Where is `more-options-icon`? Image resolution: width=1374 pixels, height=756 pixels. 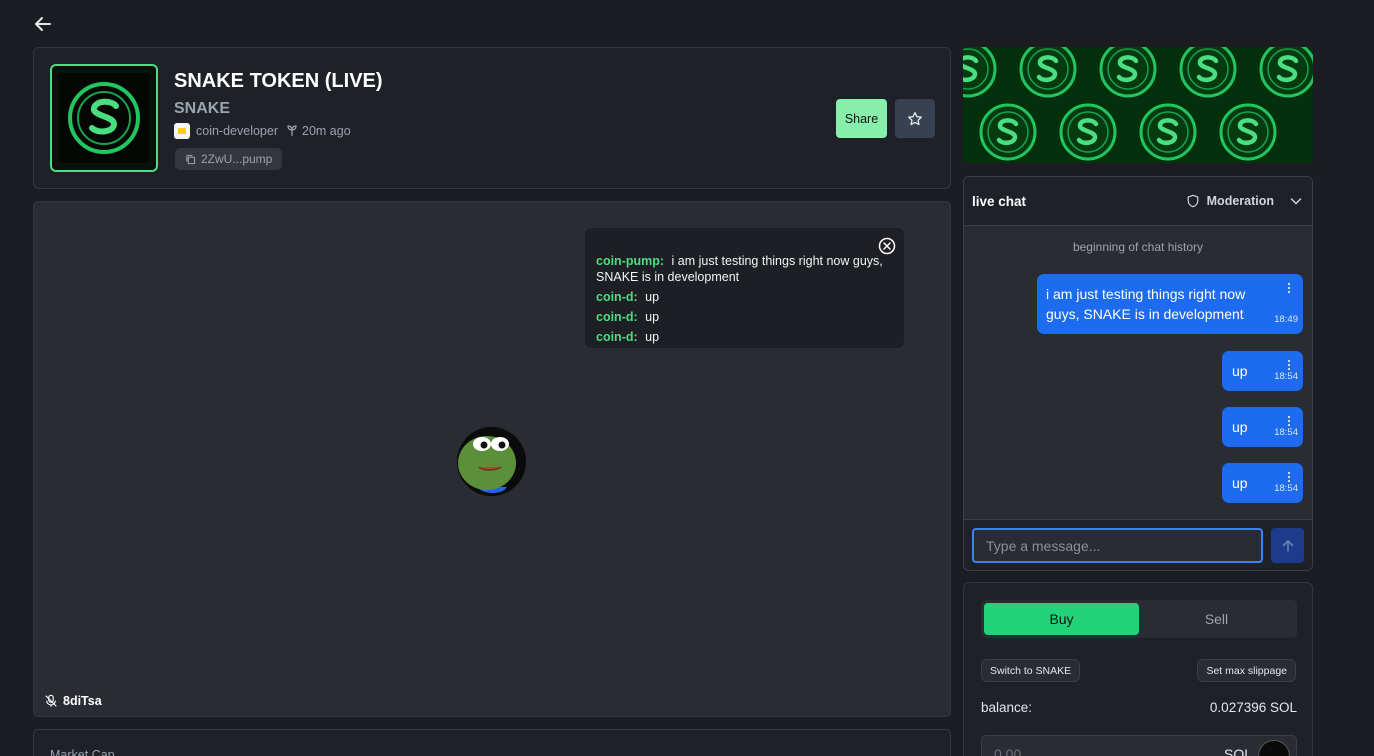
more-options-icon is located at coordinates (1289, 288).